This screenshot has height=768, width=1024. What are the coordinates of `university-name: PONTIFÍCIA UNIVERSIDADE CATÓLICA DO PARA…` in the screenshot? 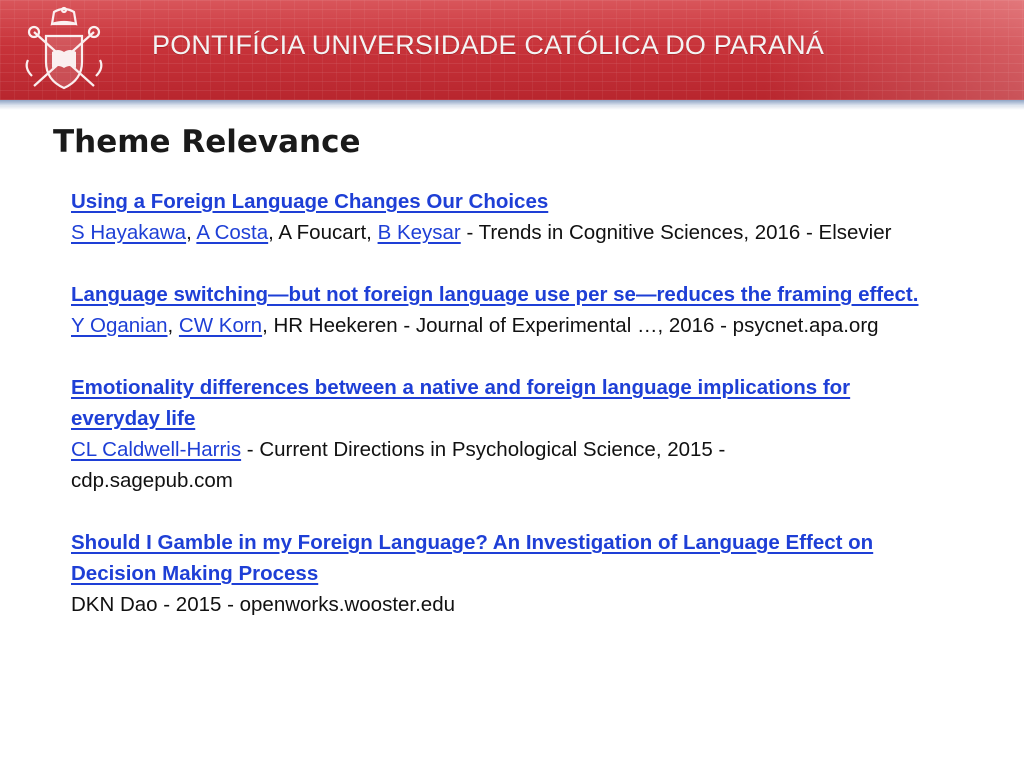 It's located at (488, 45).